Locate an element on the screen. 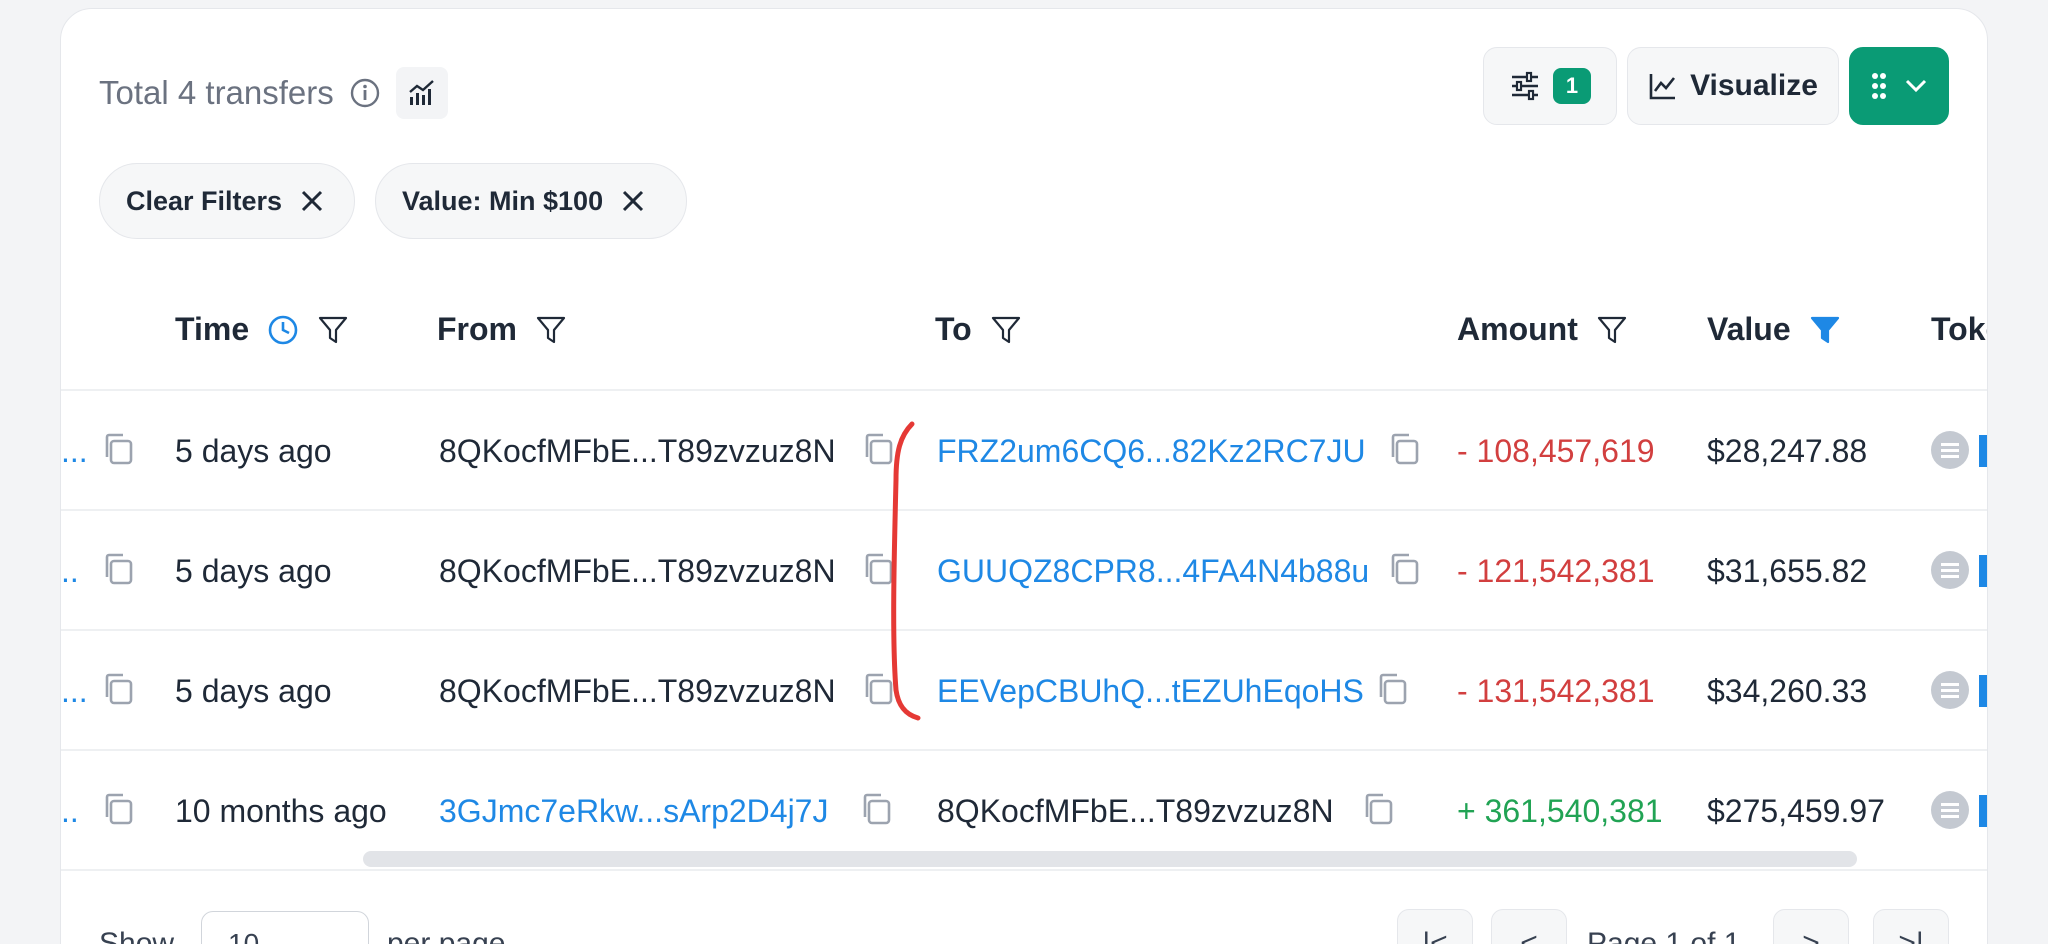 This screenshot has width=2048, height=944. per-page-value: 10 is located at coordinates (244, 936).